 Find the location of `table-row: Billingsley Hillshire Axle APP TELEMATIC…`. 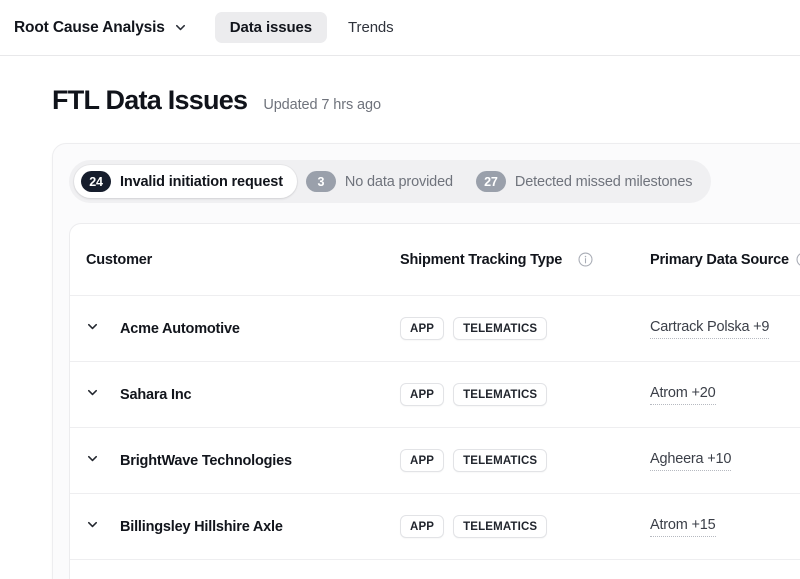

table-row: Billingsley Hillshire Axle APP TELEMATIC… is located at coordinates (435, 527).